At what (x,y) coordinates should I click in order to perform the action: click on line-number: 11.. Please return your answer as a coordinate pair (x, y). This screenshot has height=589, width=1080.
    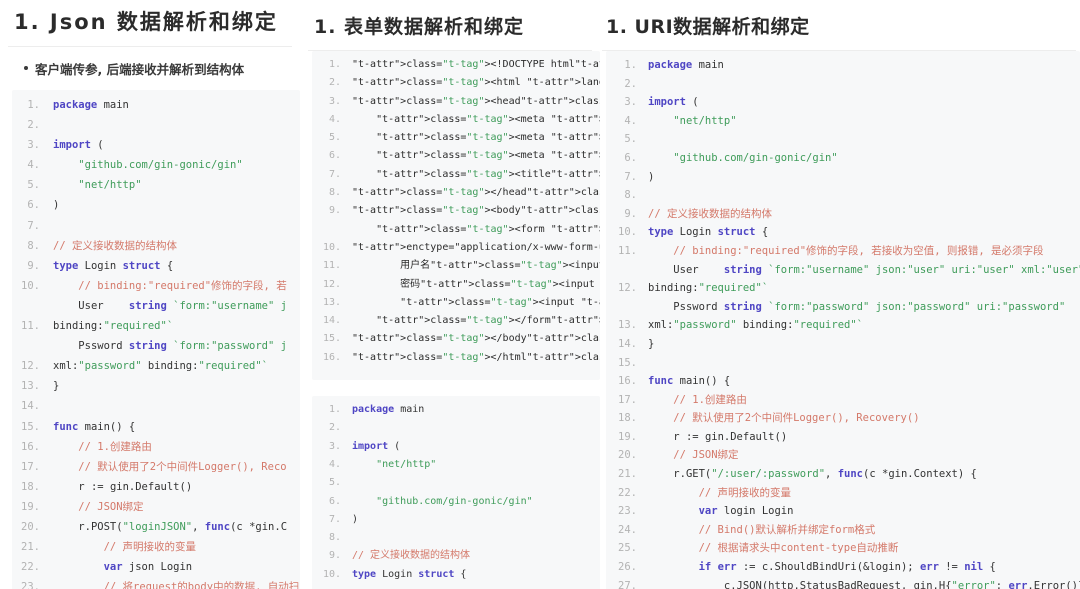
    Looking at the image, I should click on (30, 326).